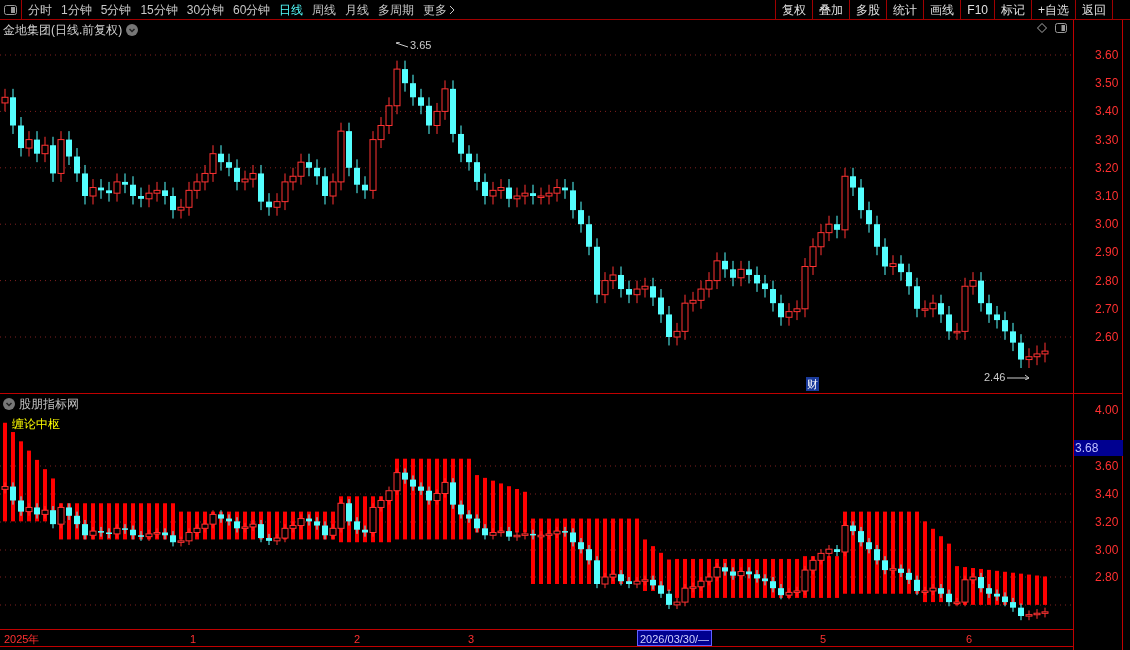  Describe the element at coordinates (1107, 196) in the screenshot. I see `price-tick-label: 3.10` at that location.